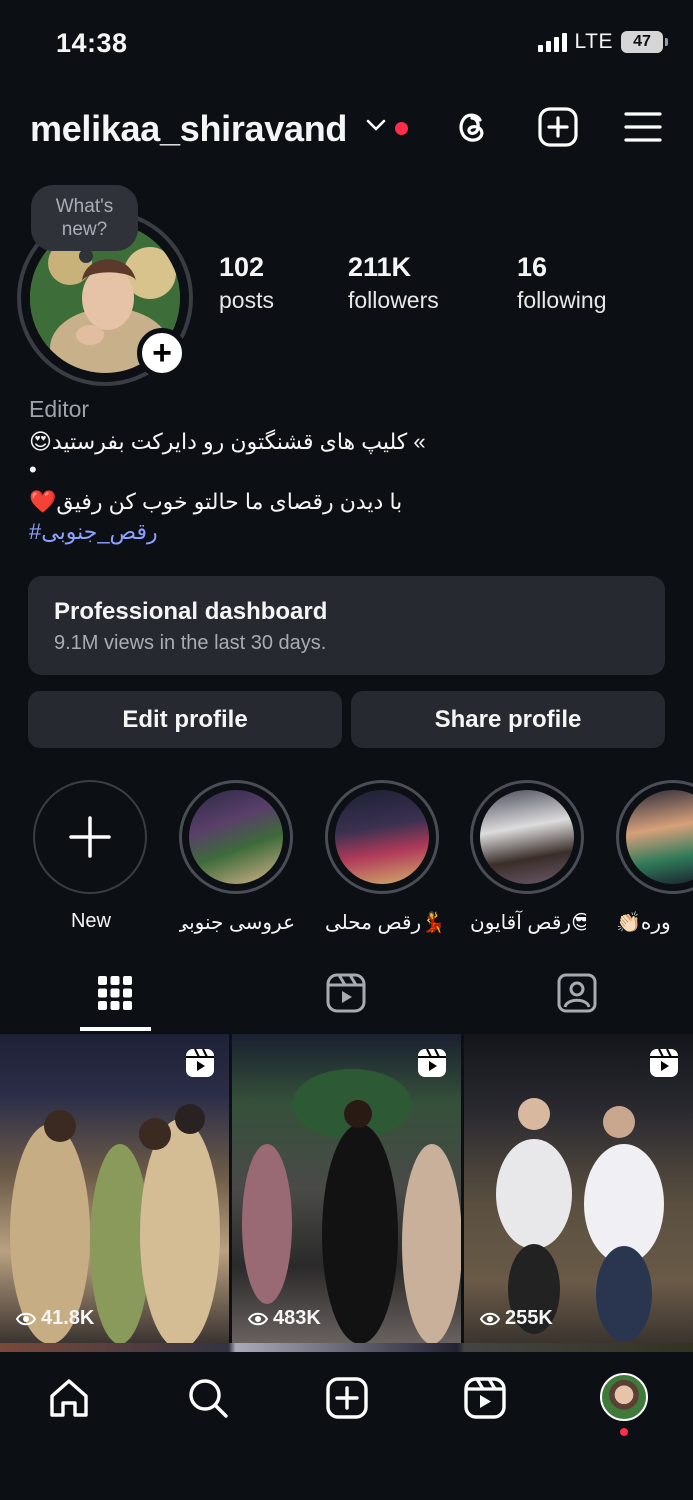 Image resolution: width=693 pixels, height=1500 pixels. I want to click on post-thumbnail: 41.8K, so click(114, 1189).